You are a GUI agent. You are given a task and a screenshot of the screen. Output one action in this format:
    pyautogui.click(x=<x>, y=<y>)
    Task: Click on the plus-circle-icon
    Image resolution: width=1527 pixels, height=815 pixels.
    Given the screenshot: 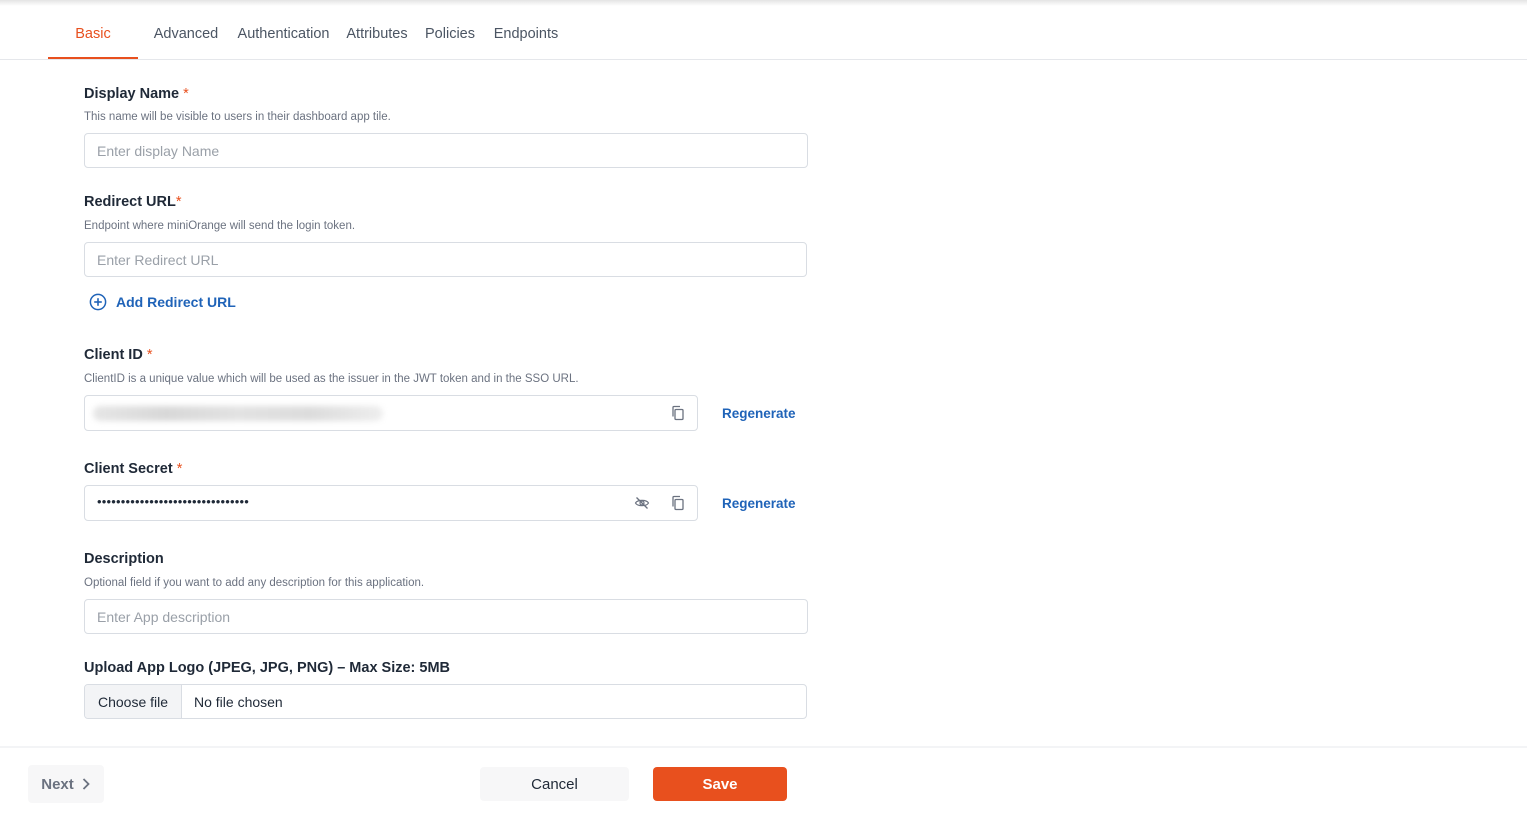 What is the action you would take?
    pyautogui.click(x=98, y=302)
    